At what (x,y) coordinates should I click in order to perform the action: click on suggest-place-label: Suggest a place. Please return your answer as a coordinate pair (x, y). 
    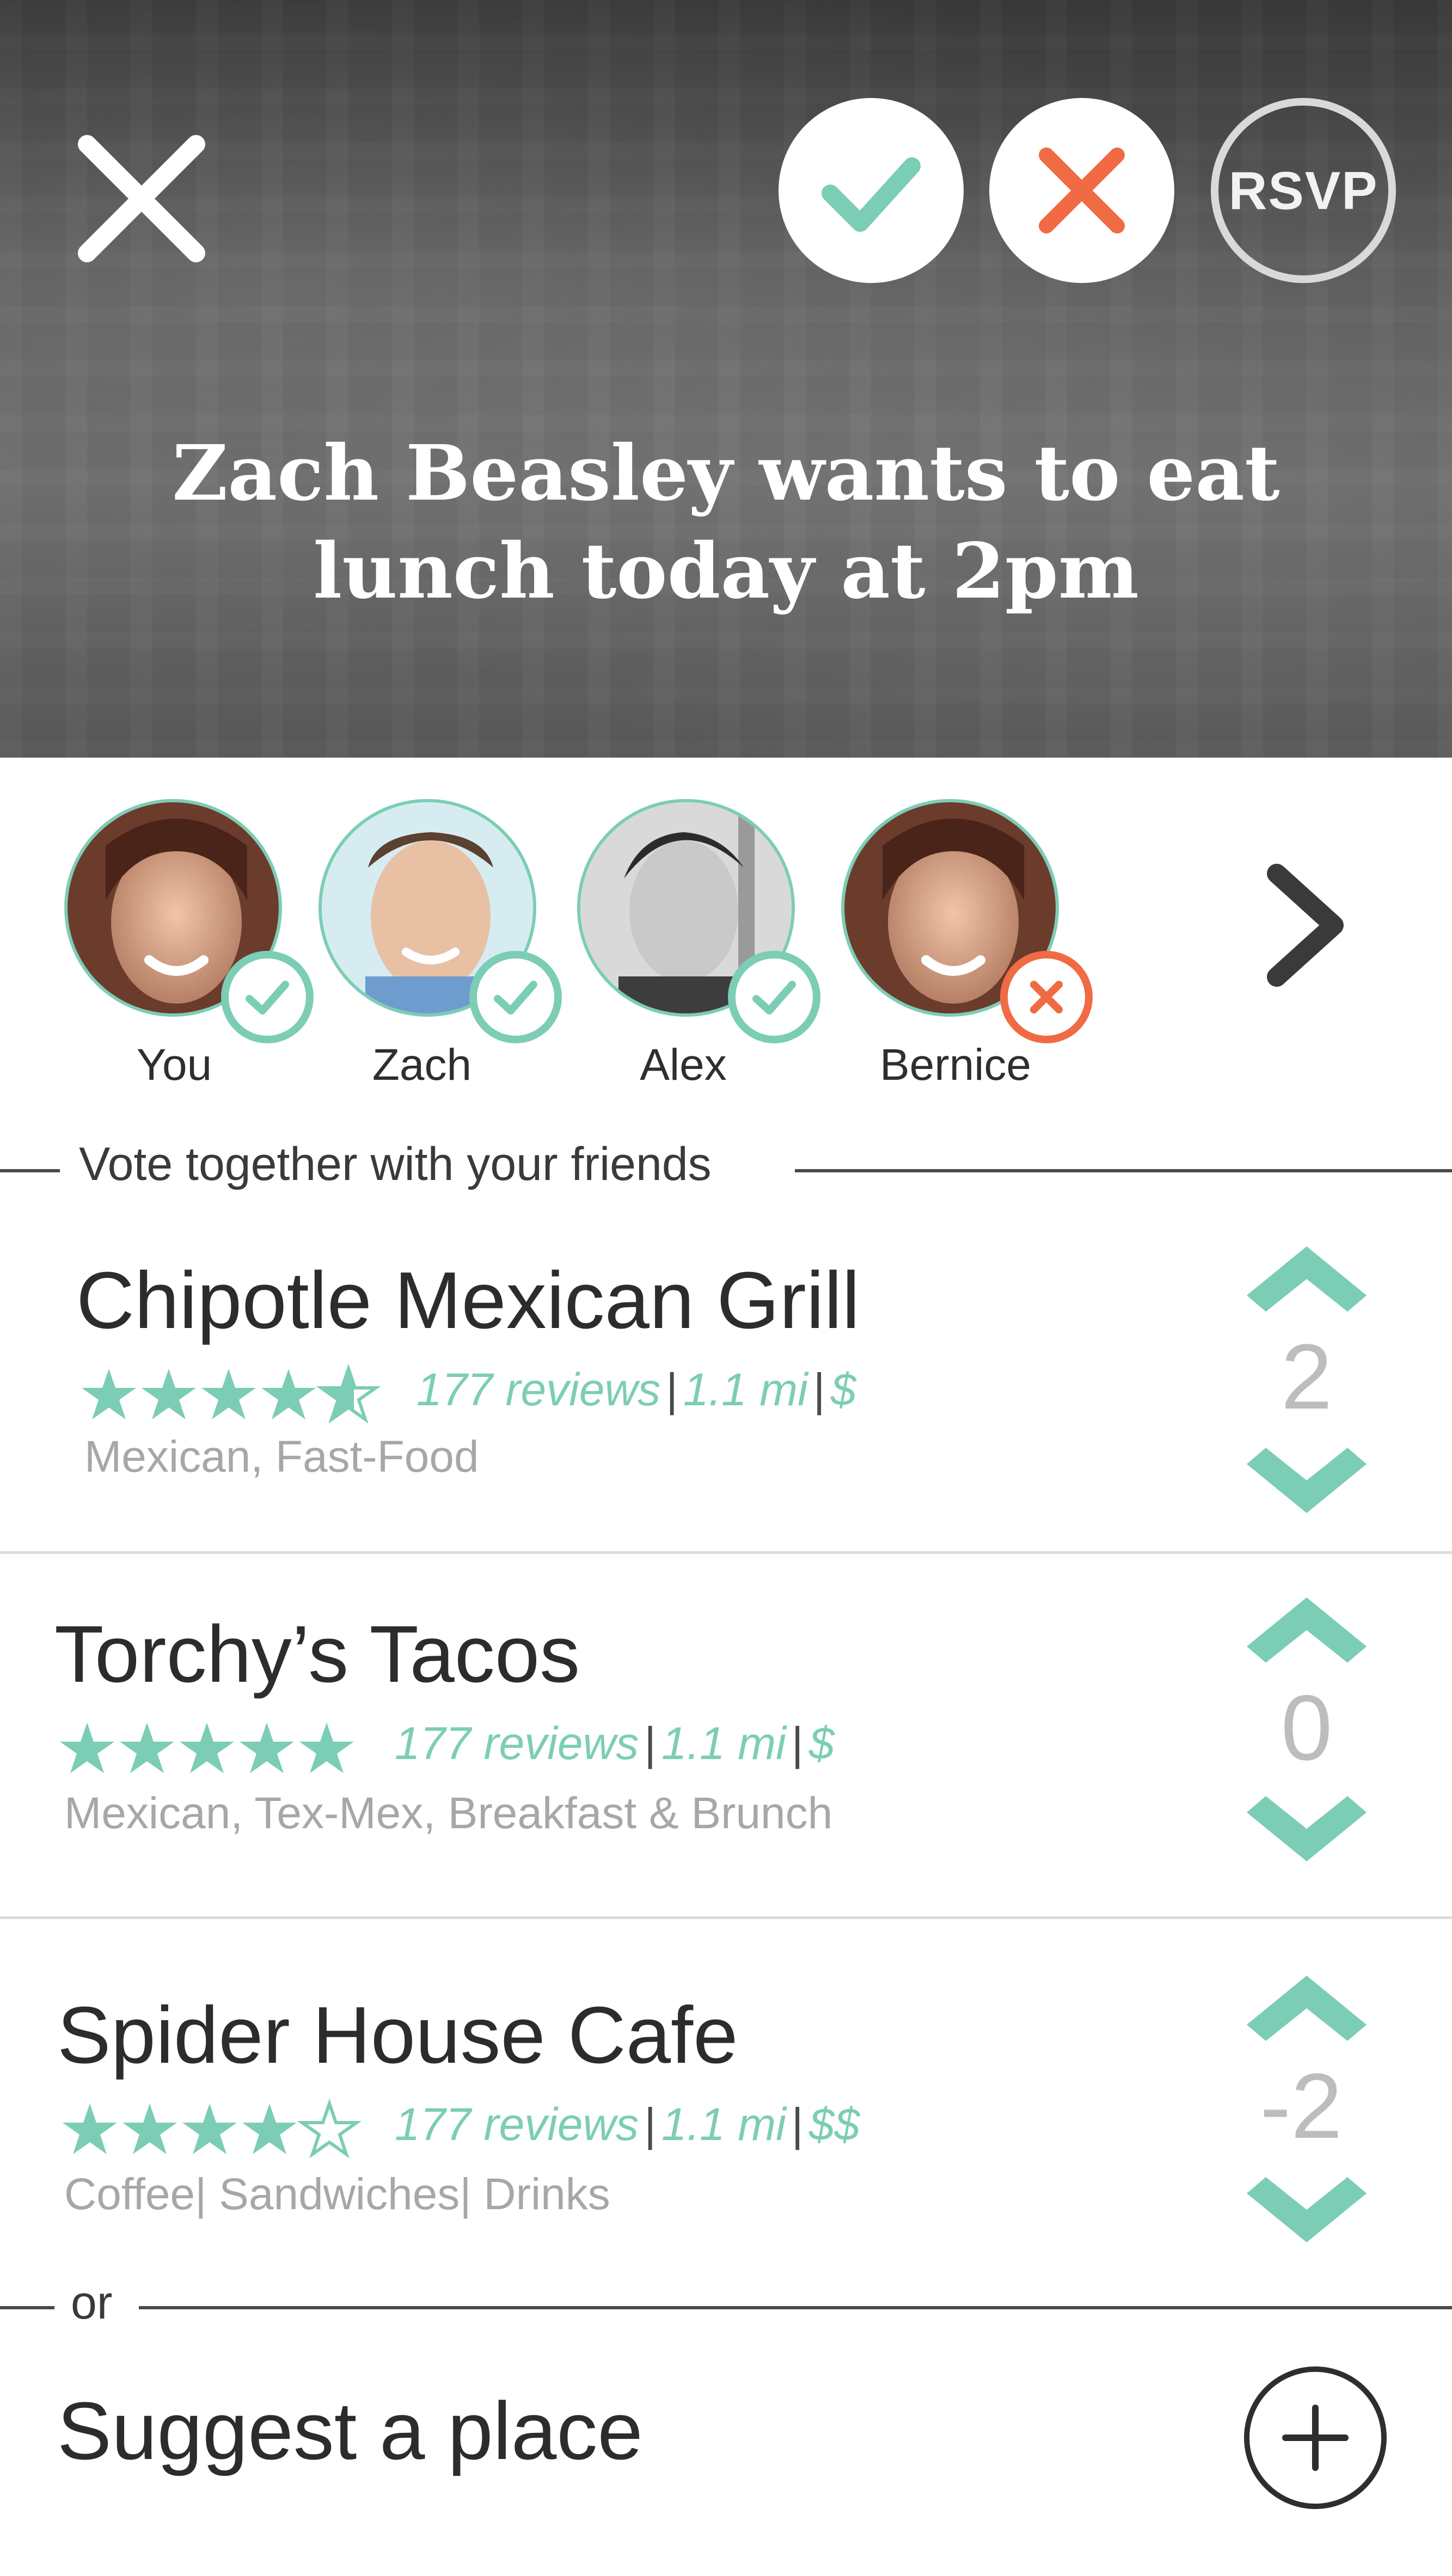
    Looking at the image, I should click on (350, 2430).